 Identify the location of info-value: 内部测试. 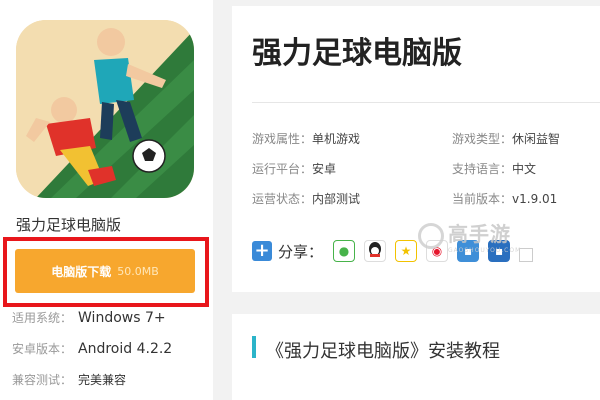
(336, 199).